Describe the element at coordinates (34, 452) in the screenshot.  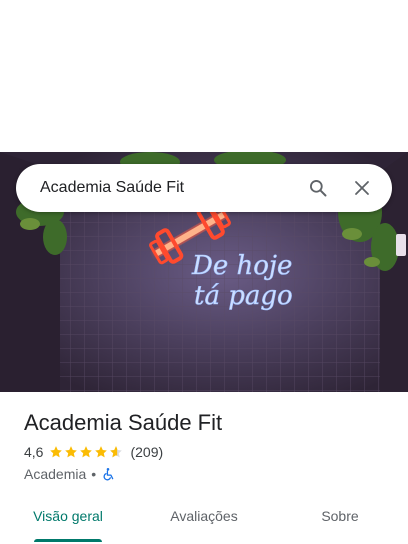
I see `rating-value: 4,6` at that location.